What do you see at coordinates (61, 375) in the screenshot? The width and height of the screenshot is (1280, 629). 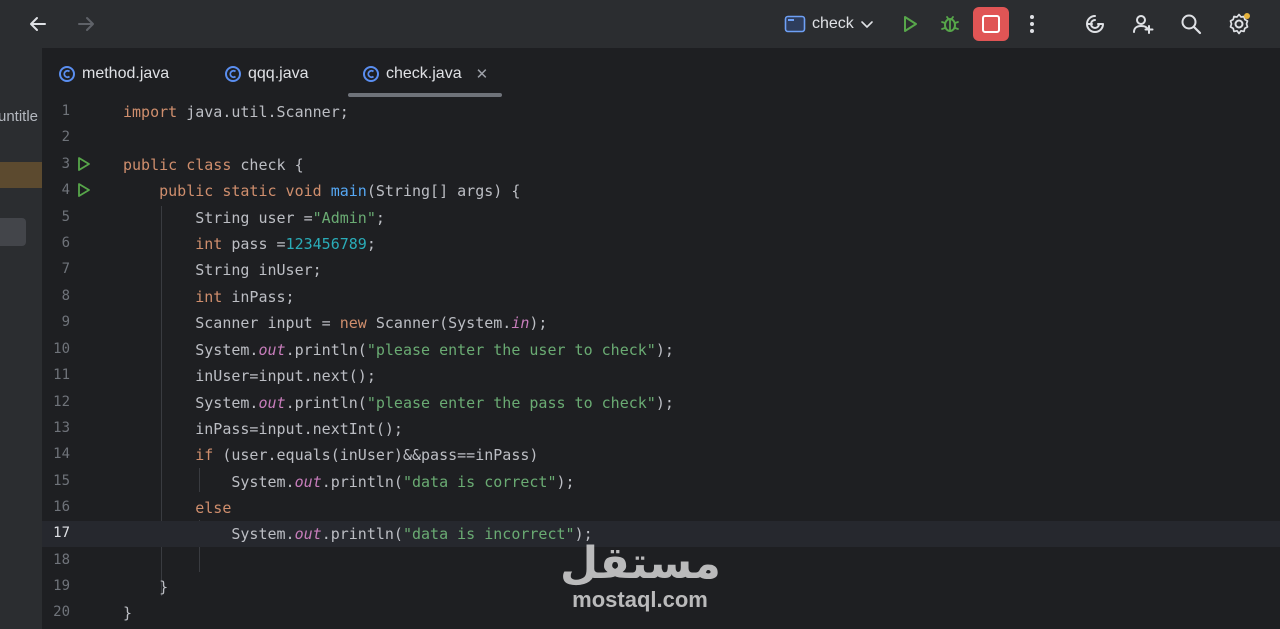 I see `line-number: 11` at bounding box center [61, 375].